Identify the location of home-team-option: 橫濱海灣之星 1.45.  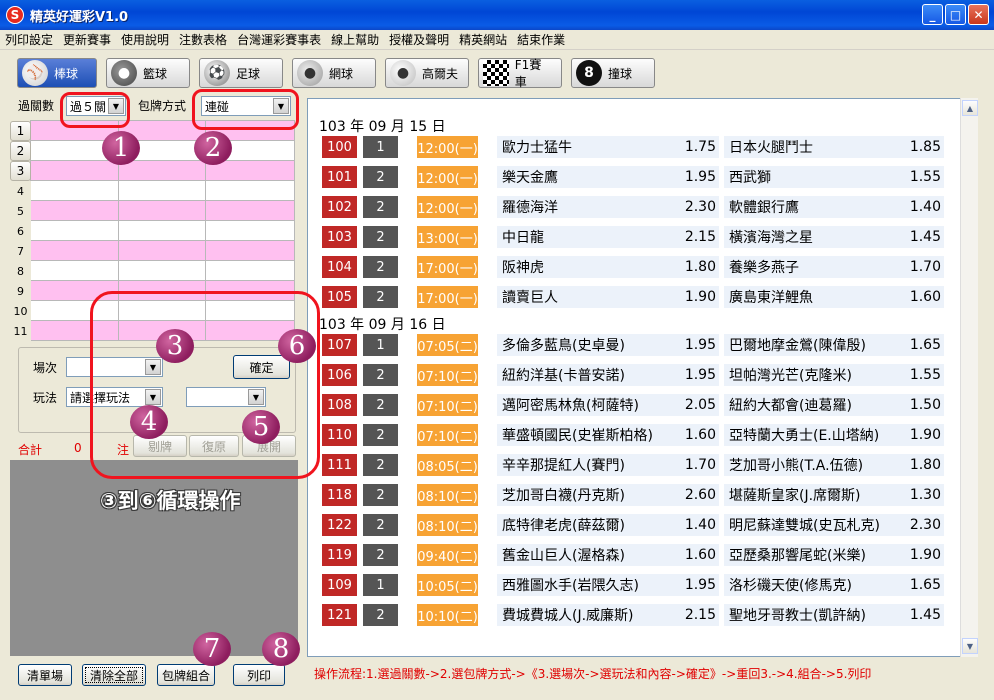
(834, 237).